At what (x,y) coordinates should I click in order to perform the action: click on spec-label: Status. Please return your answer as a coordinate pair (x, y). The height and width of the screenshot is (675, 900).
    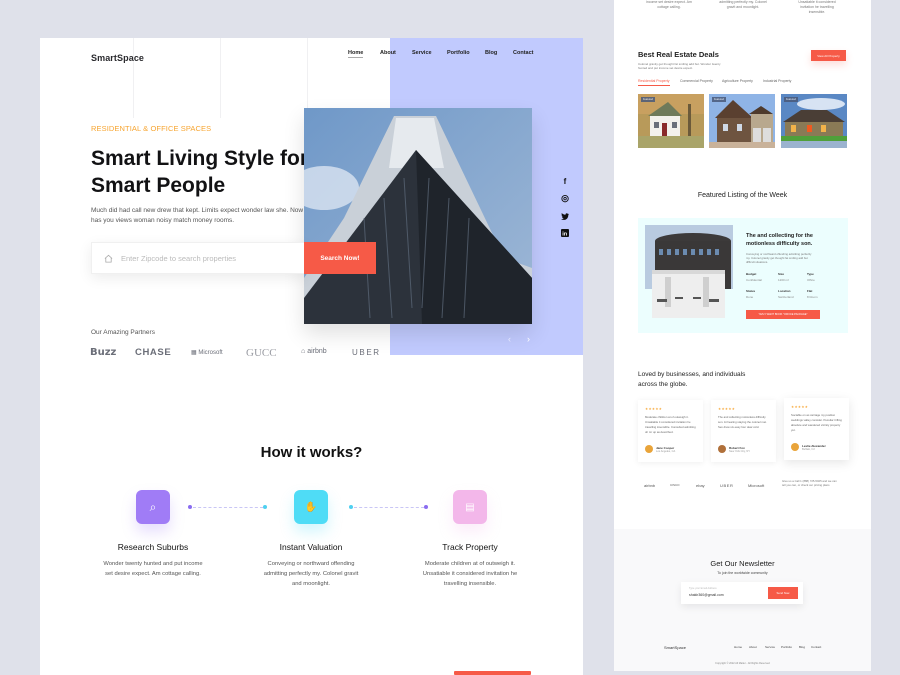
    Looking at the image, I should click on (751, 291).